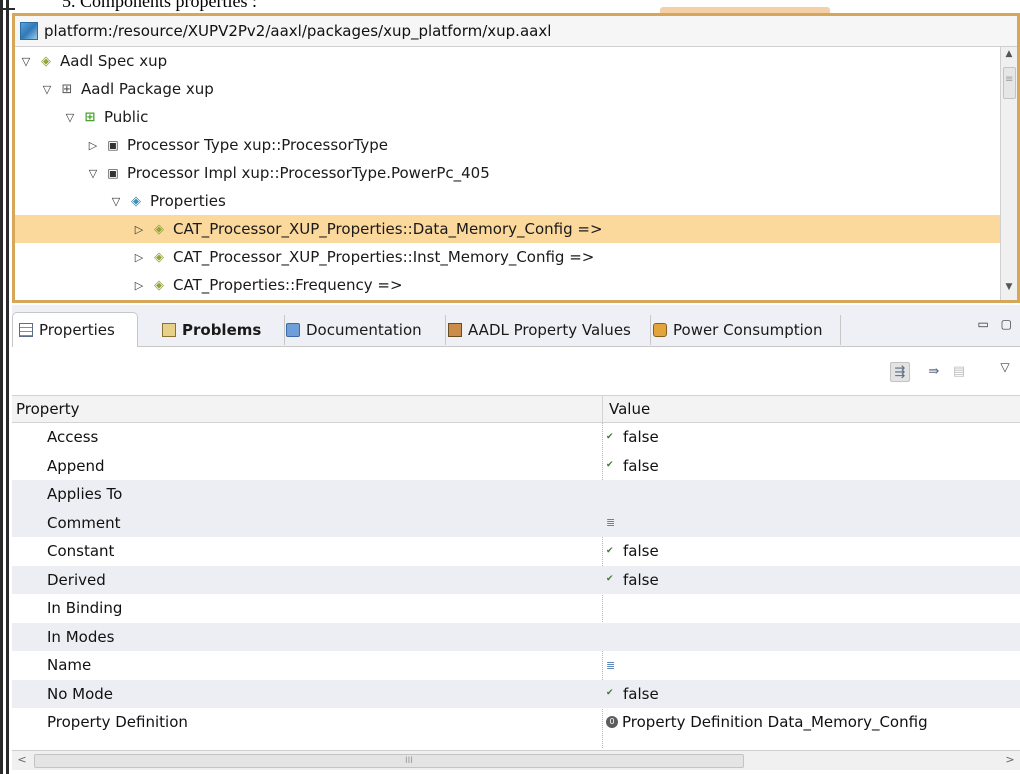  What do you see at coordinates (169, 329) in the screenshot?
I see `problems-view-icon` at bounding box center [169, 329].